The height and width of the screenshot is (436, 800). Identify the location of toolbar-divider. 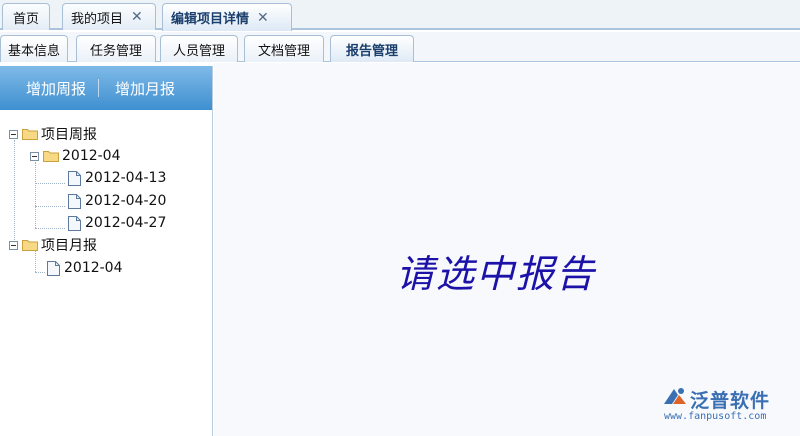
(99, 88).